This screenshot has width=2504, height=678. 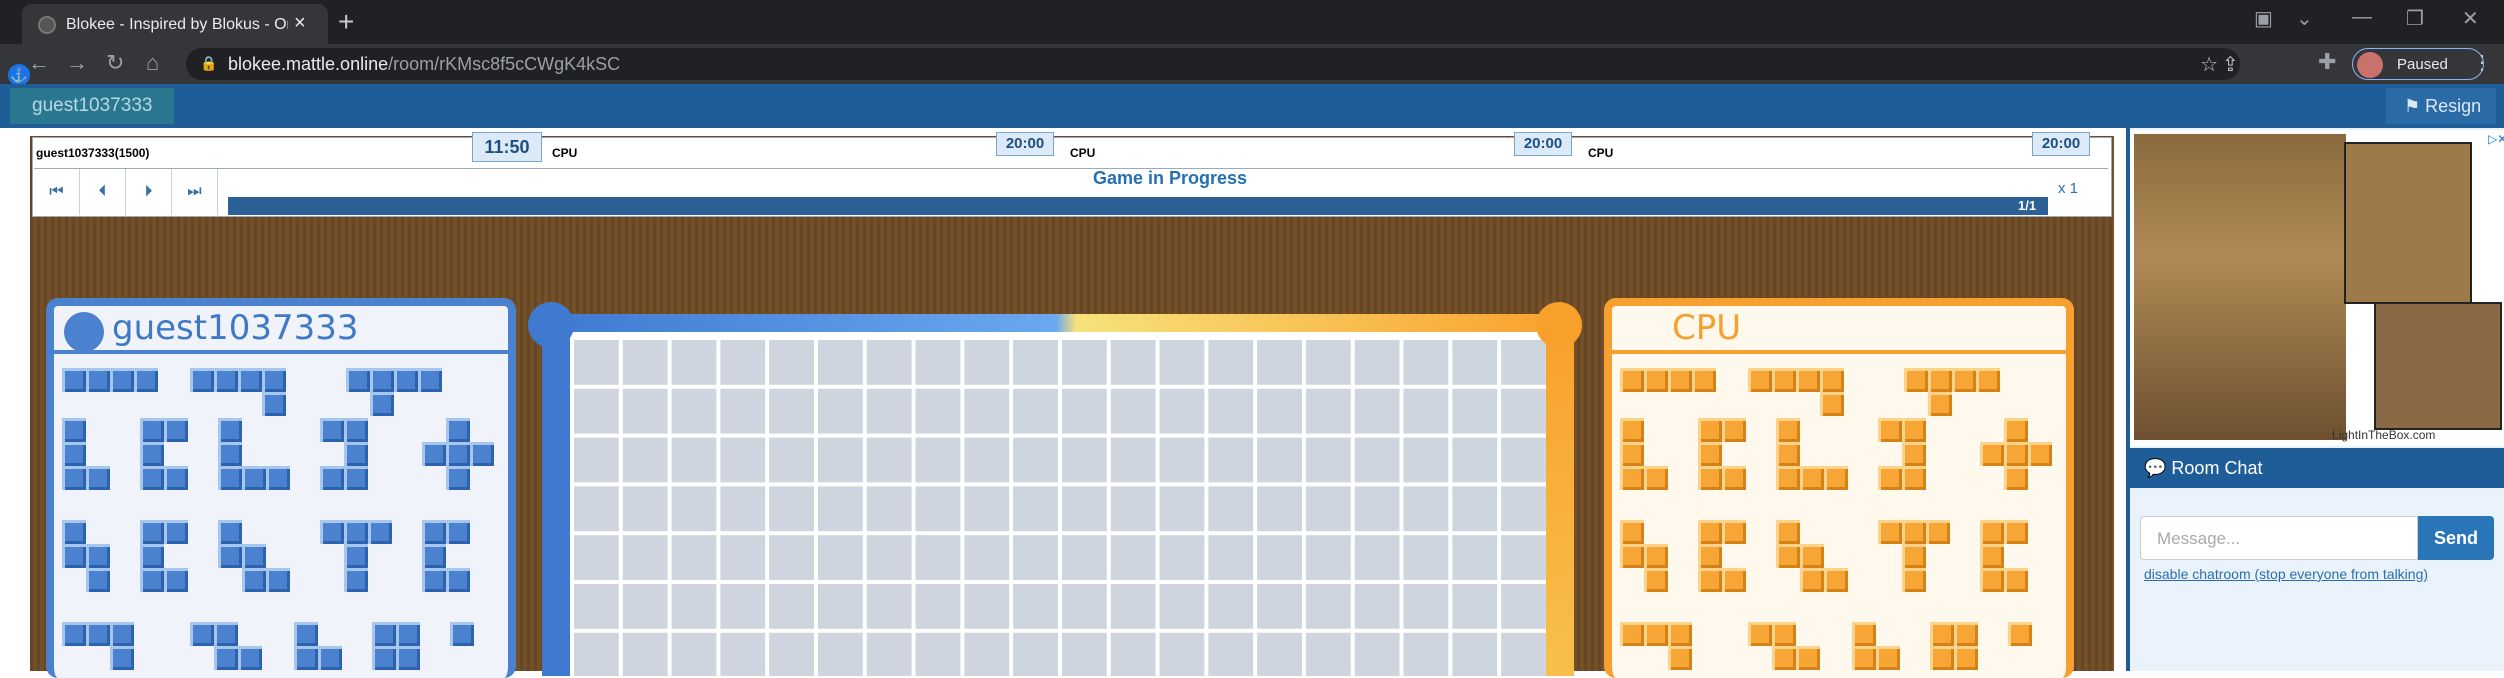 What do you see at coordinates (2240, 287) in the screenshot?
I see `ad-image-sweater` at bounding box center [2240, 287].